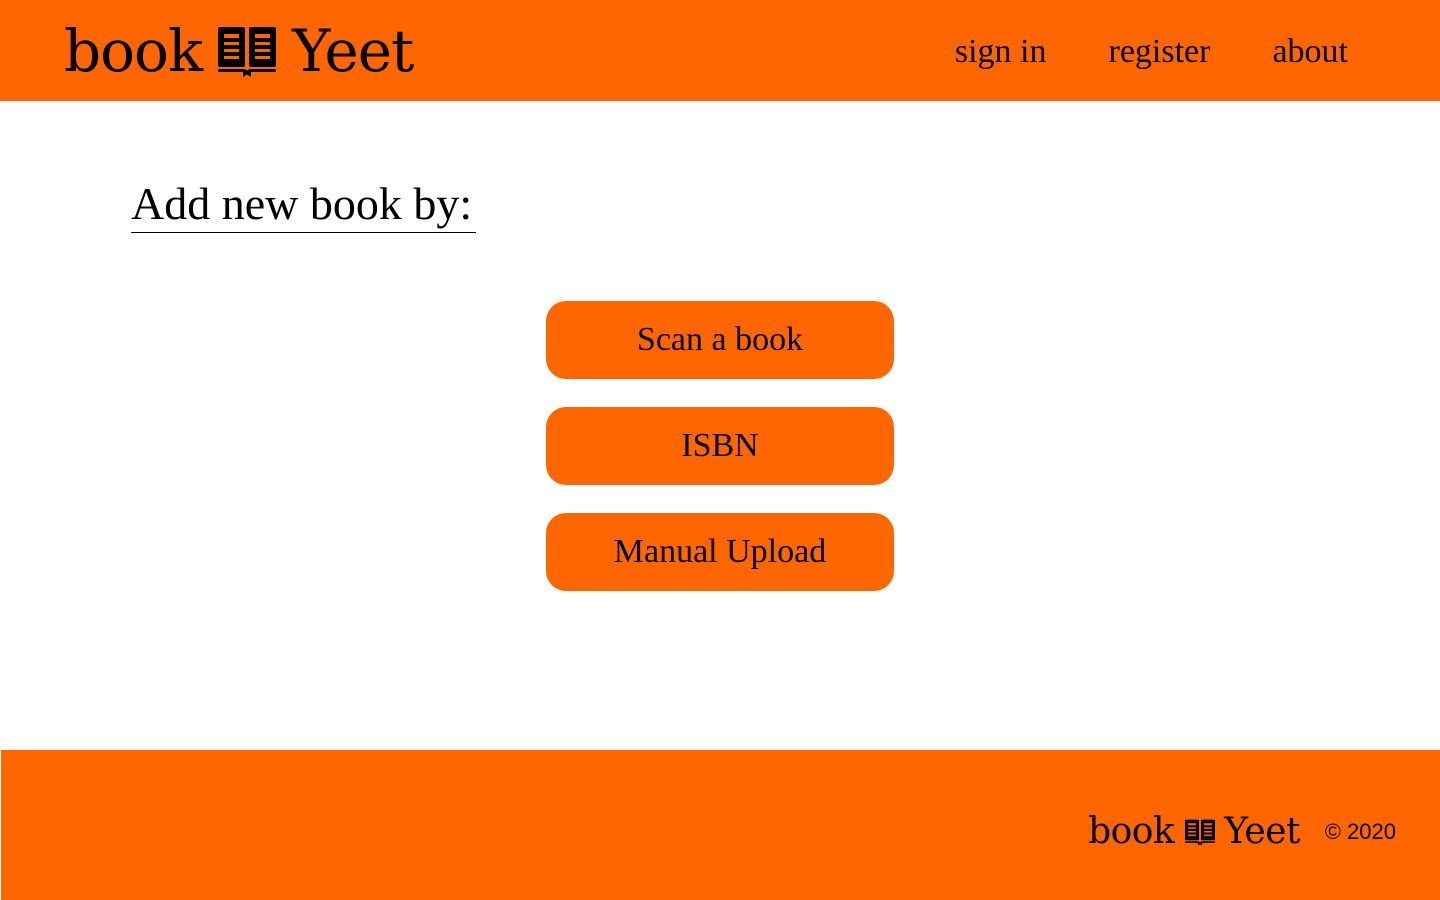 Image resolution: width=1440 pixels, height=900 pixels. What do you see at coordinates (1001, 52) in the screenshot?
I see `nav-sign-in-link: sign in` at bounding box center [1001, 52].